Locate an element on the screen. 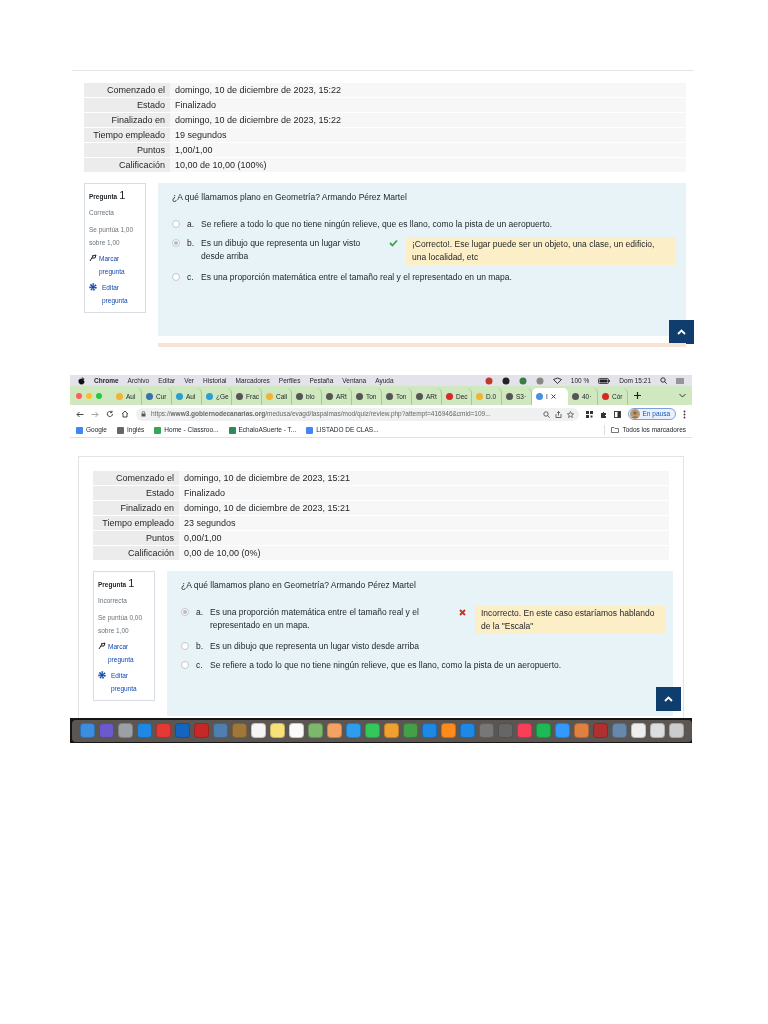 The height and width of the screenshot is (1024, 768). close-icon is located at coordinates (553, 396).